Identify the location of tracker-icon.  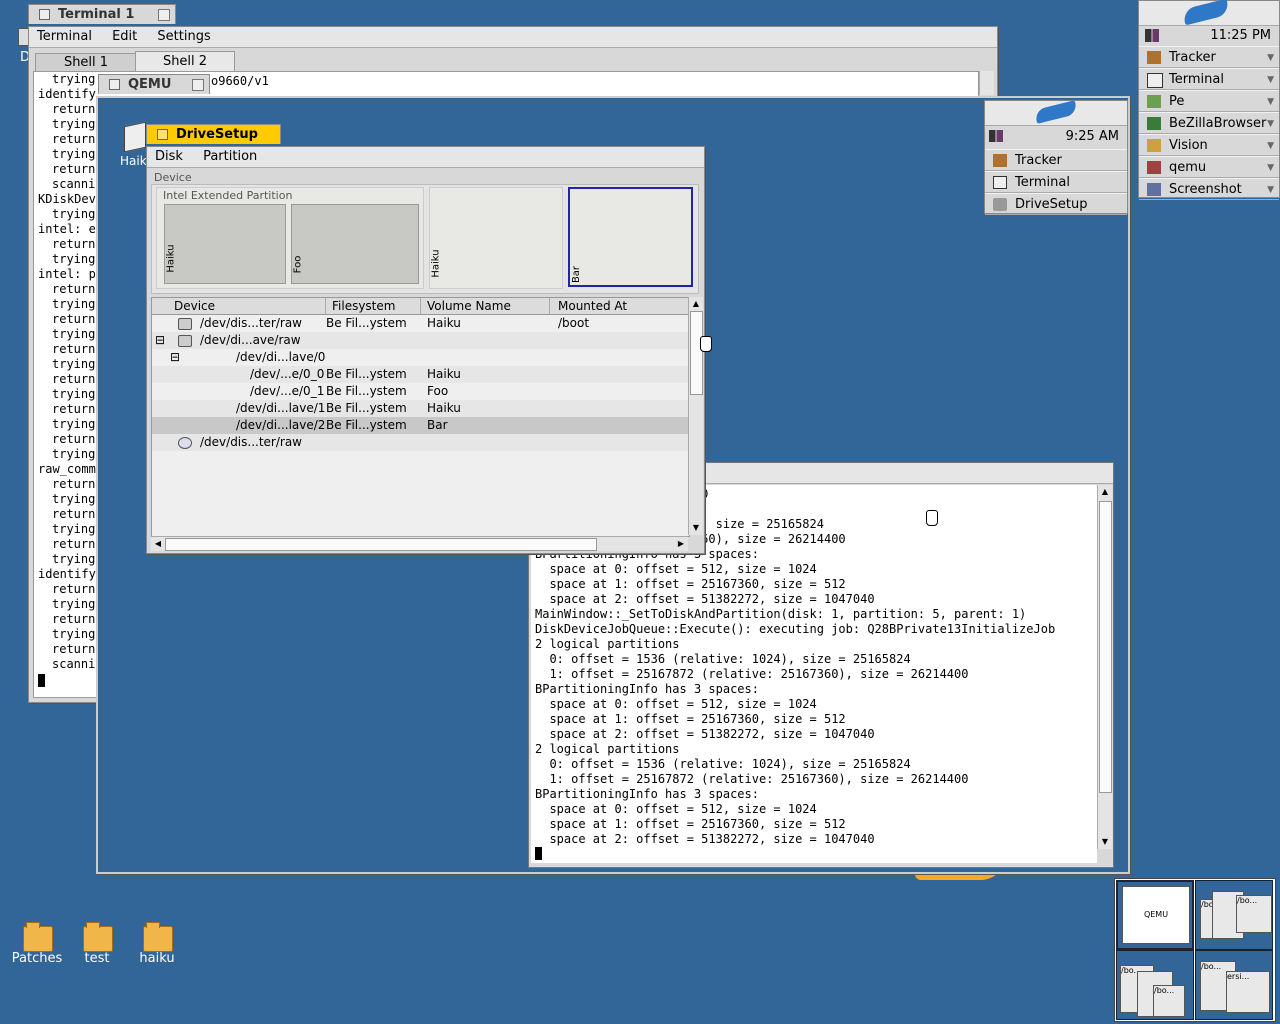
(1000, 160).